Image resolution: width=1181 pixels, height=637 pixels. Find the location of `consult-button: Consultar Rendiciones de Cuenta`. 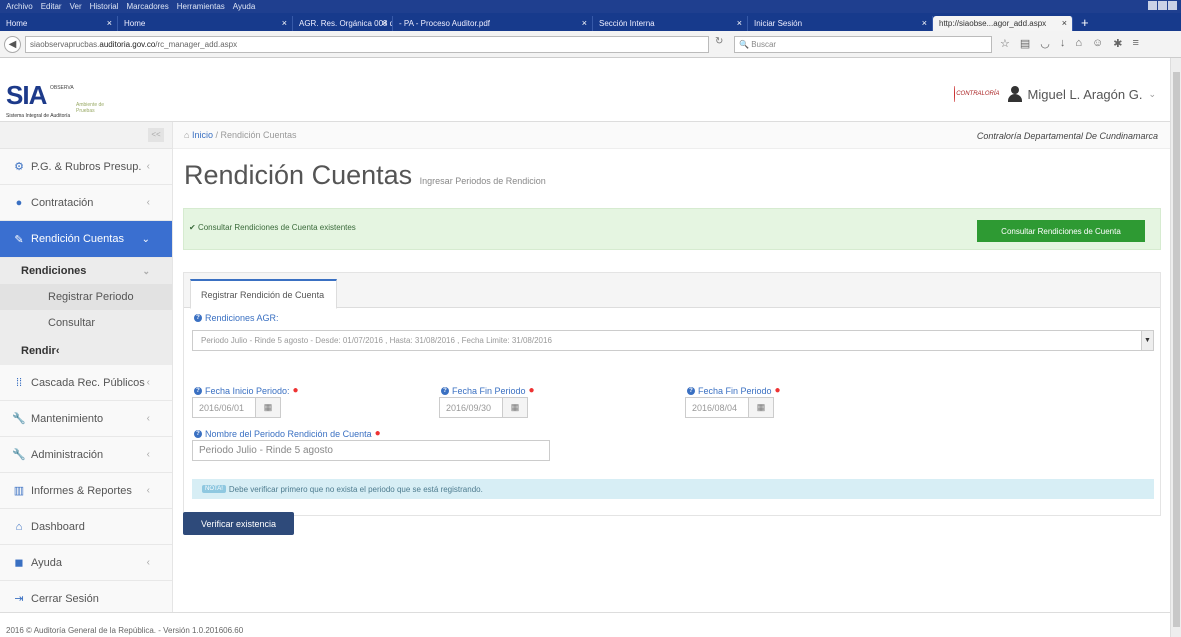

consult-button: Consultar Rendiciones de Cuenta is located at coordinates (1061, 231).